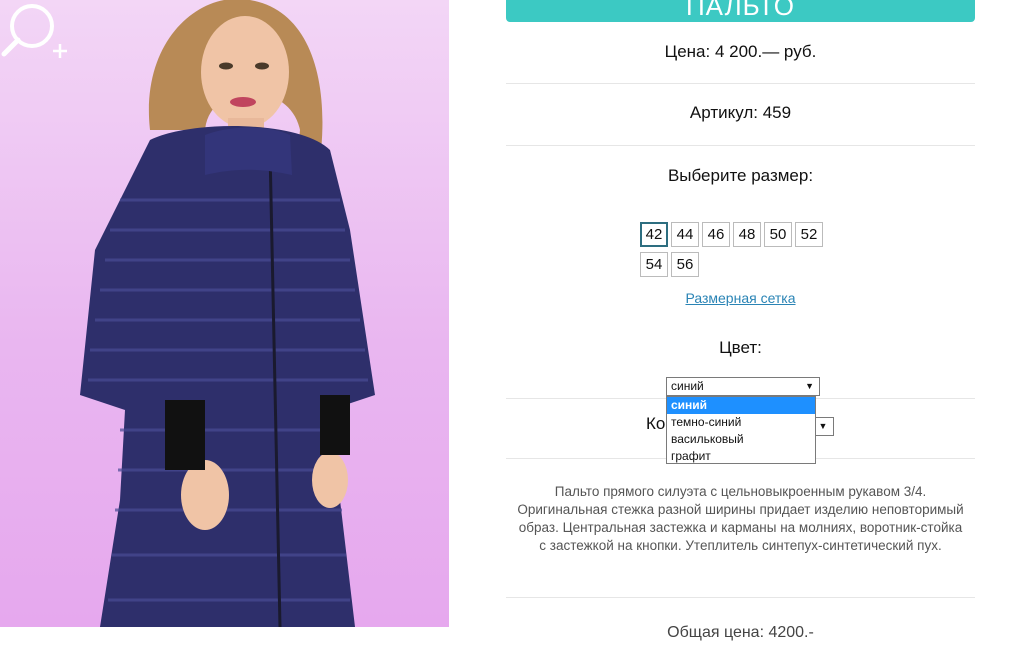 This screenshot has width=1026, height=654. I want to click on product-article: Артикул: 459, so click(740, 112).